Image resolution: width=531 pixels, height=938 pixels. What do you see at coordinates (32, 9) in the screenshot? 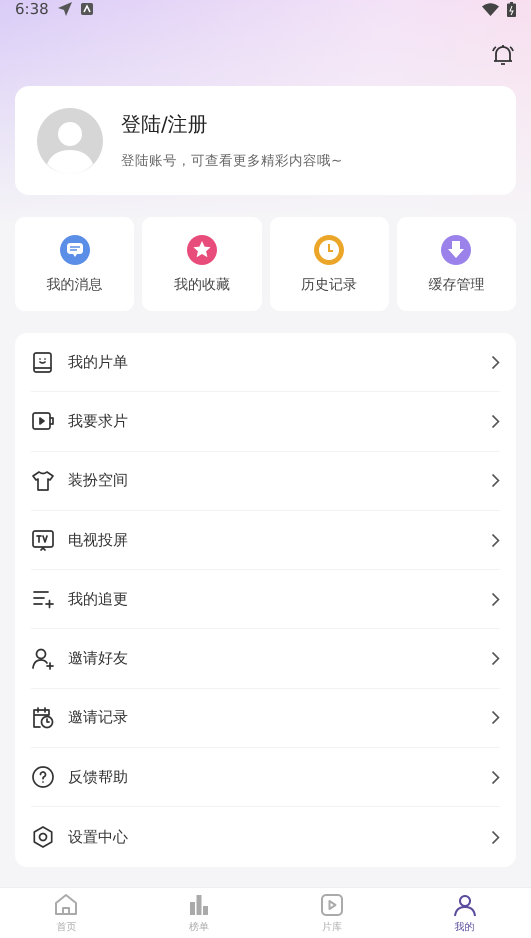
I see `status-time: 6:38` at bounding box center [32, 9].